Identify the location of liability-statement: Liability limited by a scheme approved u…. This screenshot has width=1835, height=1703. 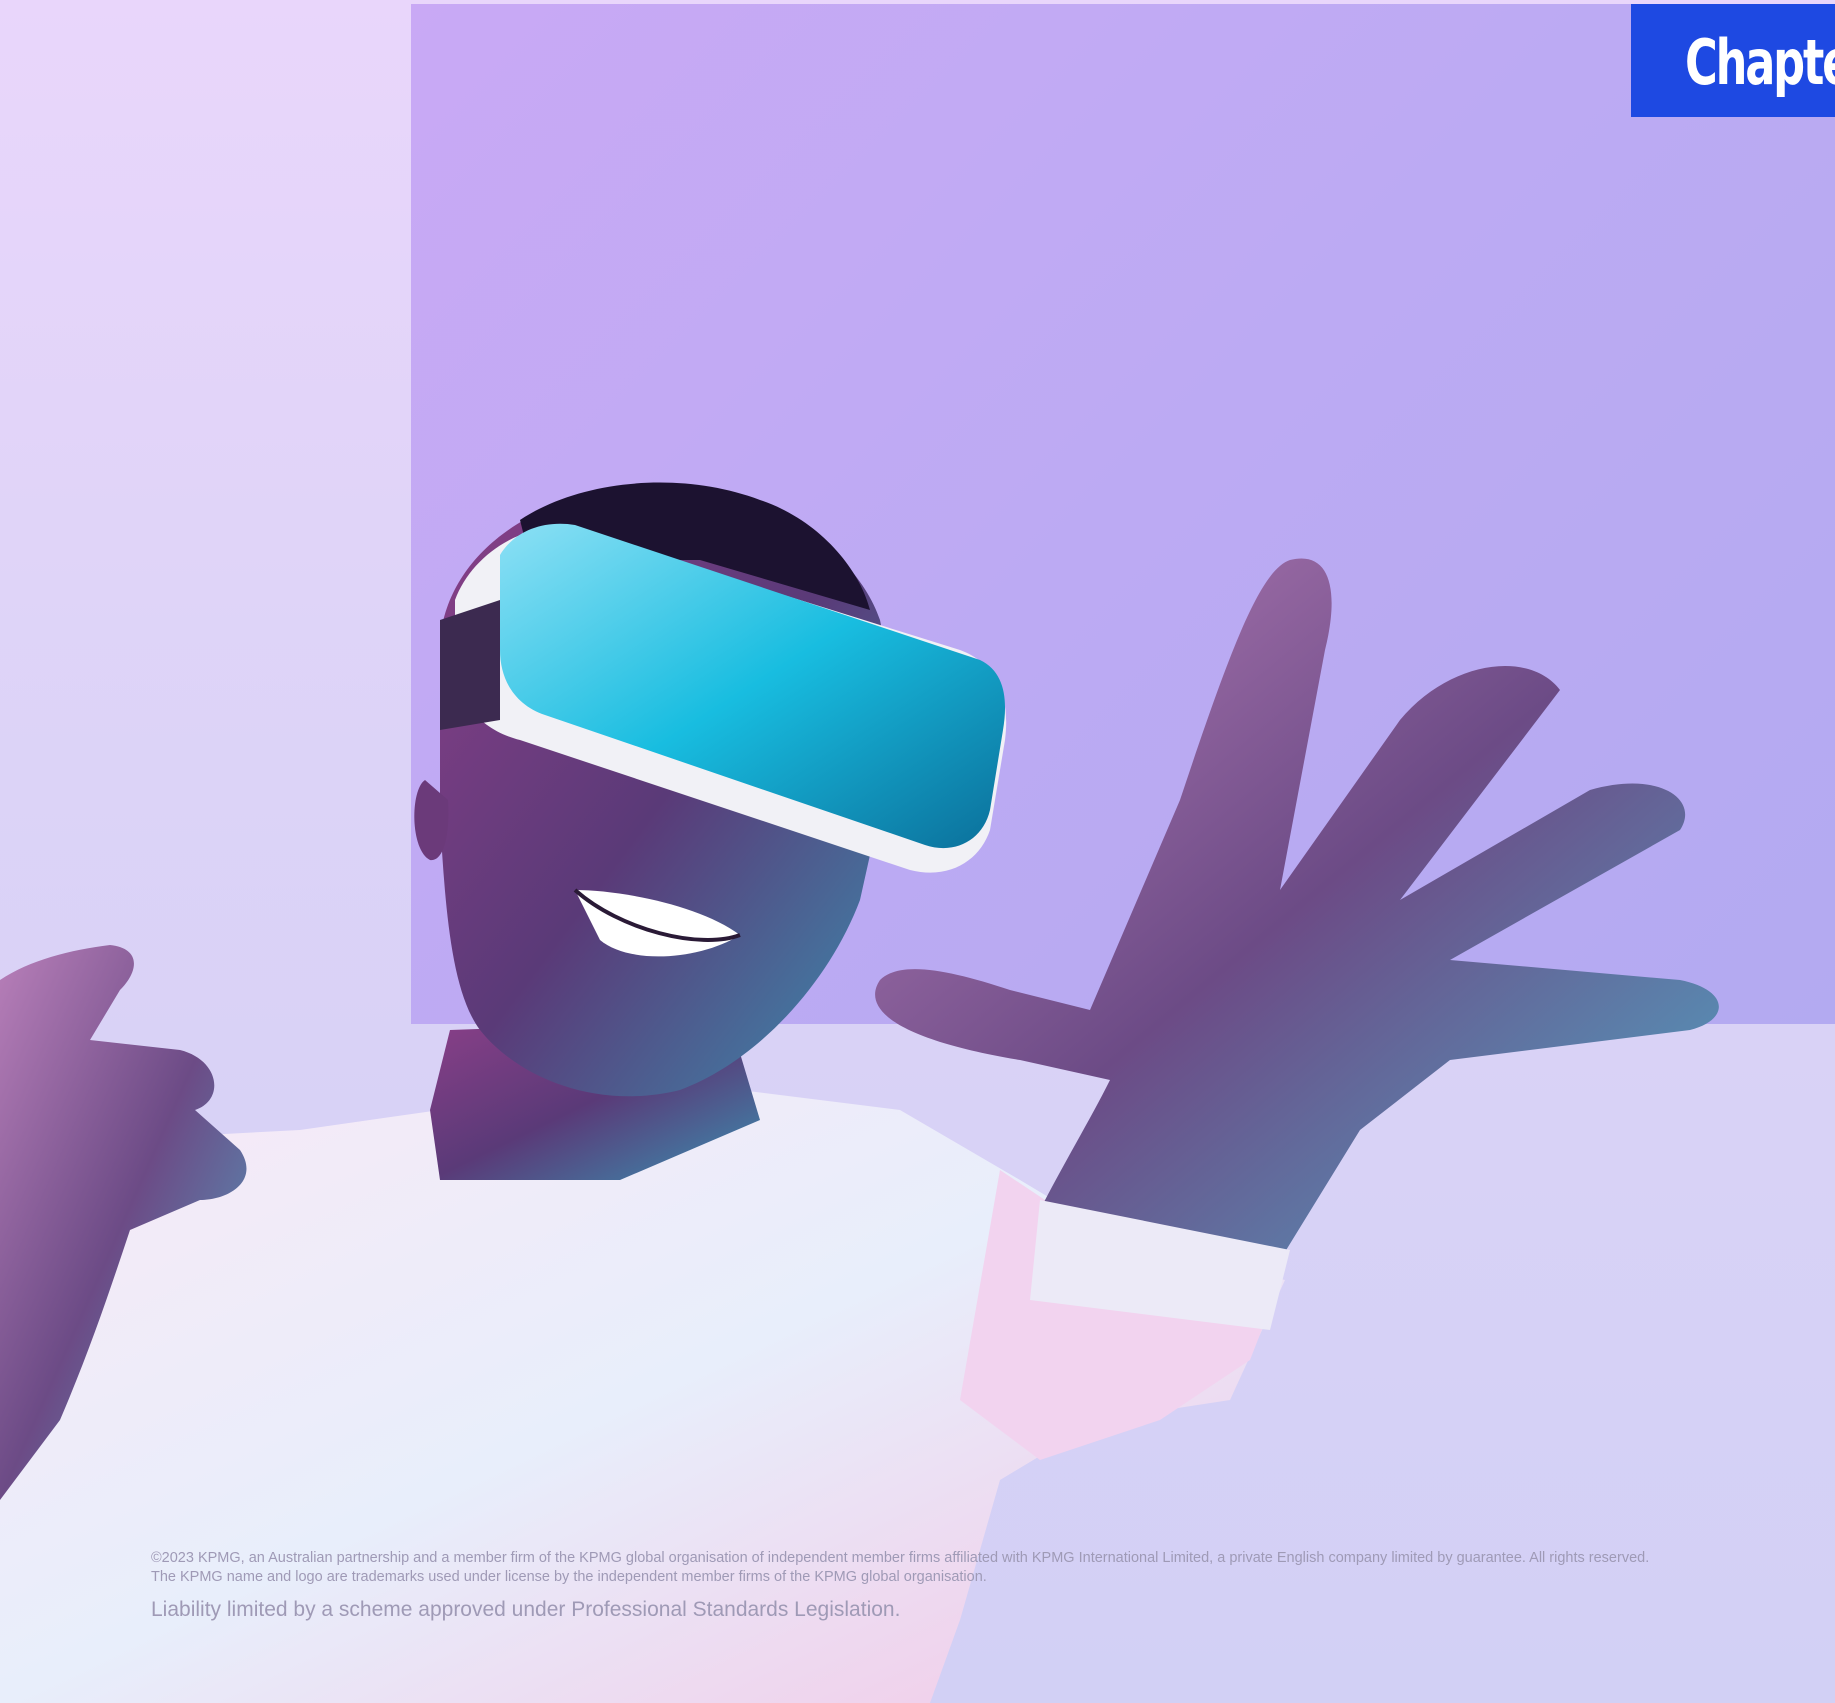
(526, 1609).